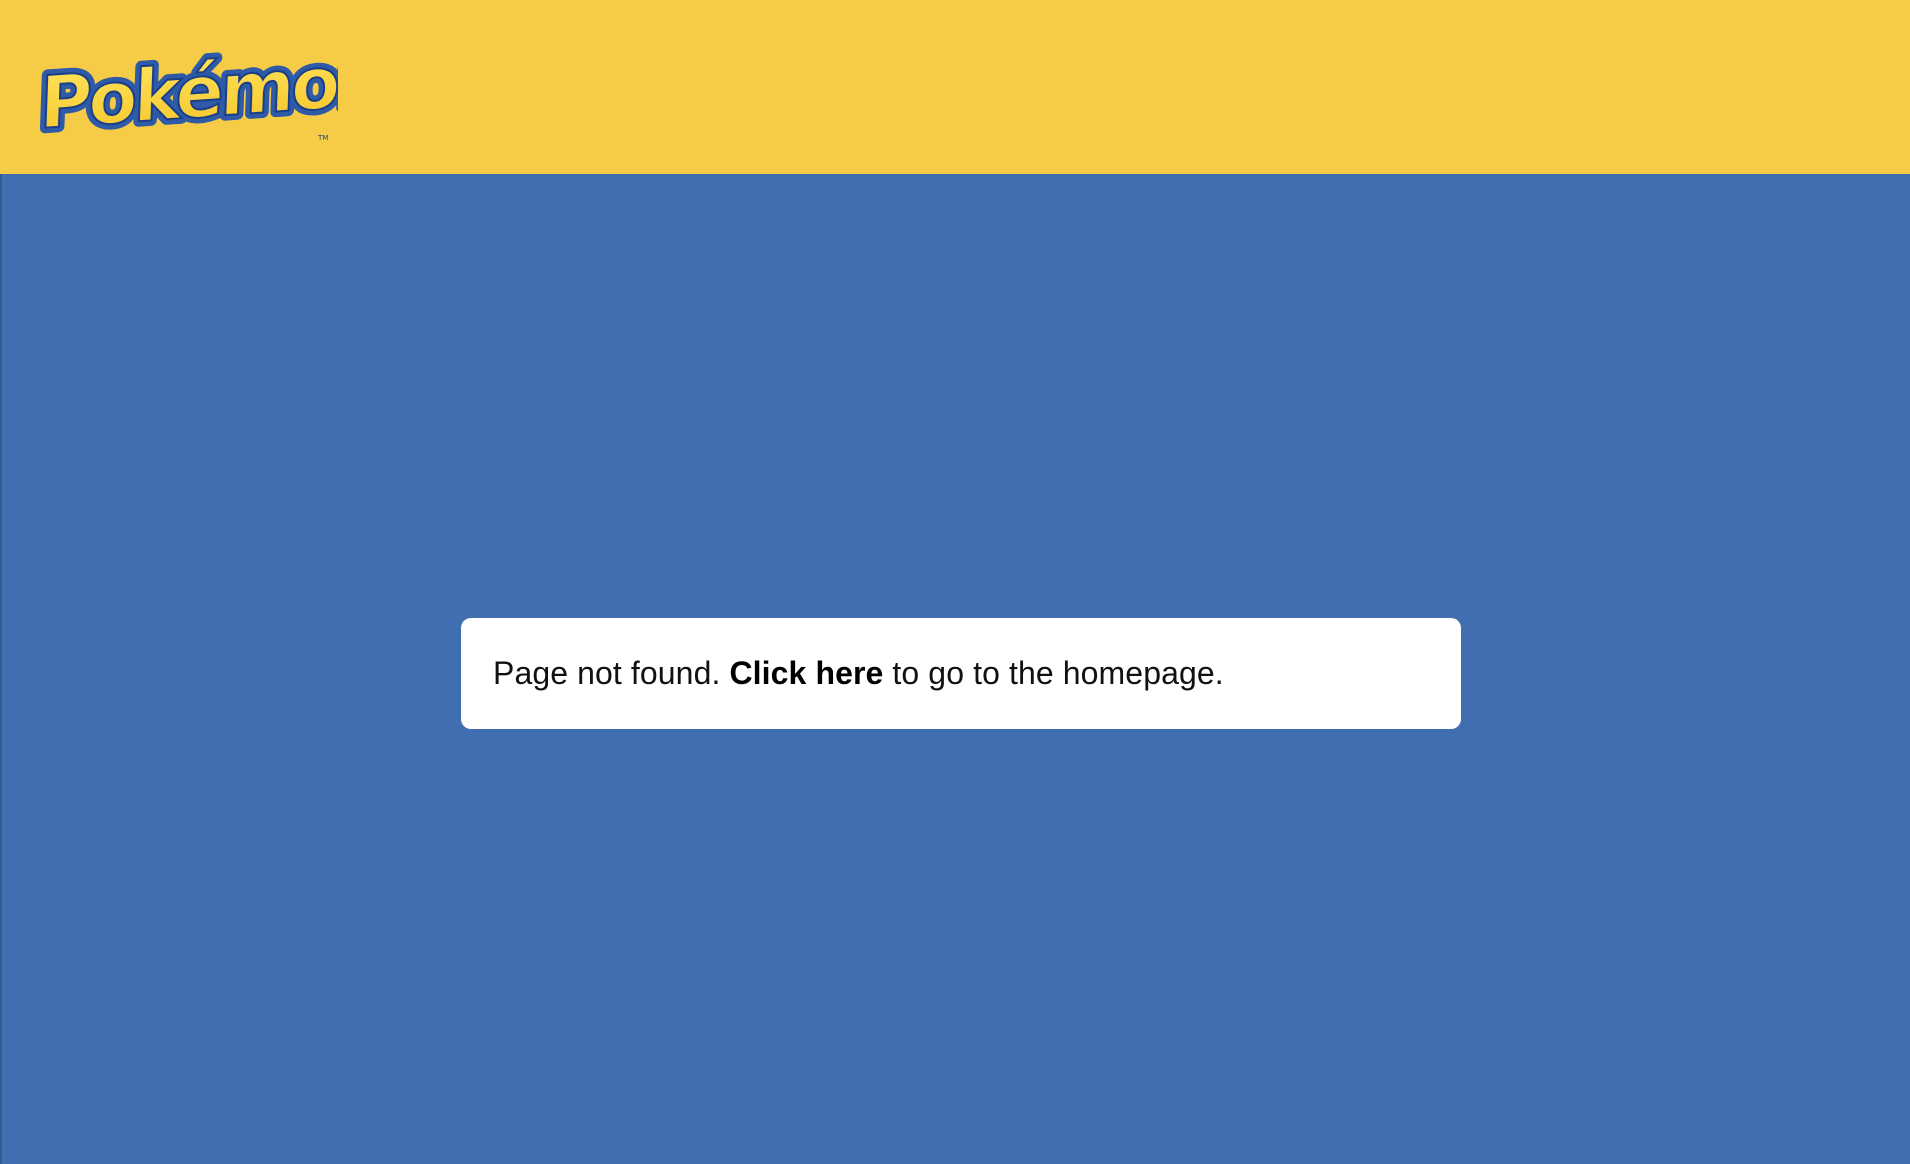  Describe the element at coordinates (188, 92) in the screenshot. I see `logo-wordmark-outline: Pokémon` at that location.